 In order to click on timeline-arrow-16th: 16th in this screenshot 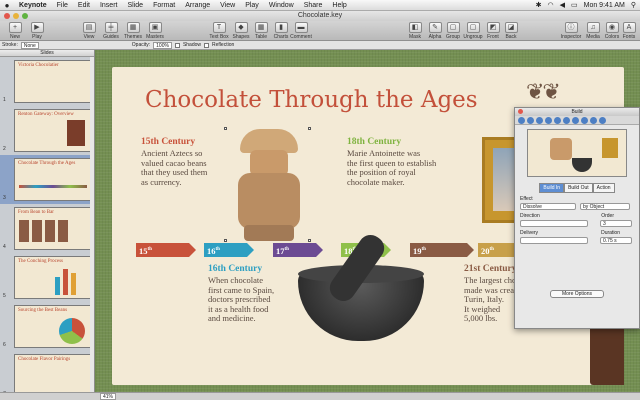, I will do `click(229, 250)`.